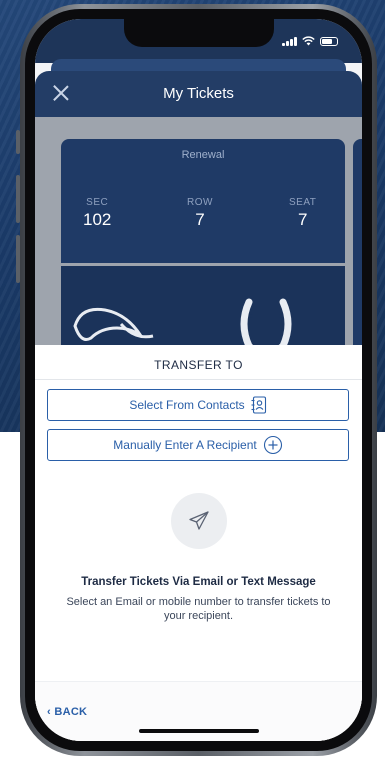  I want to click on paper-plane-icon, so click(198, 520).